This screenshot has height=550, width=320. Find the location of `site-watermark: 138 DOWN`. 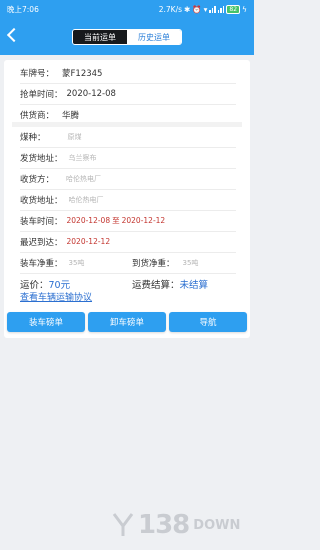

site-watermark: 138 DOWN is located at coordinates (176, 525).